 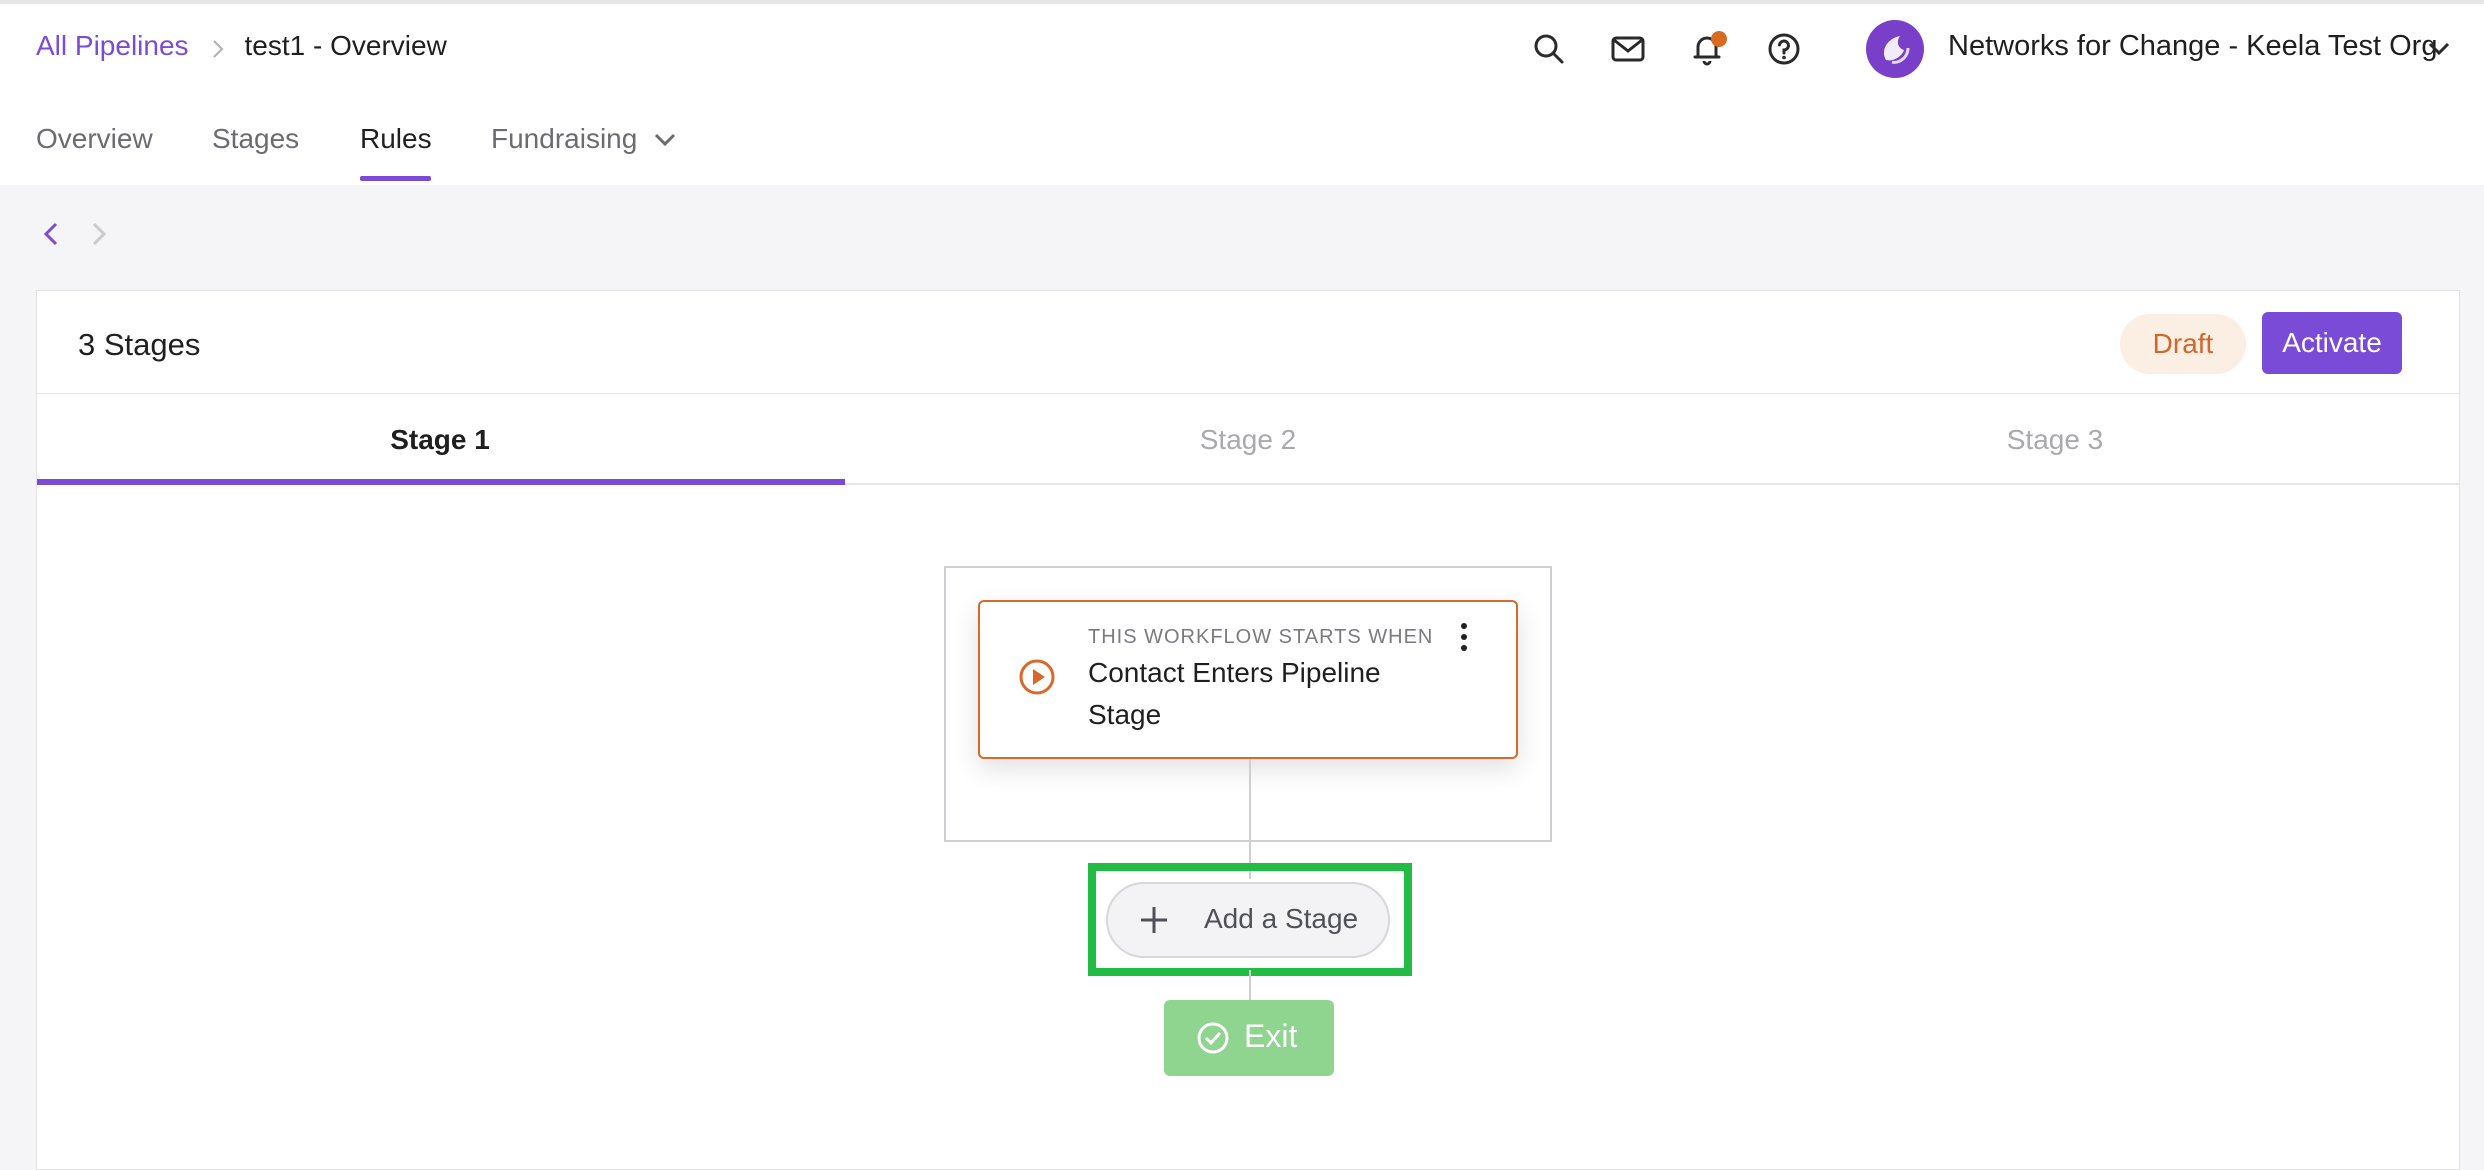 I want to click on org-logo-icon, so click(x=1896, y=50).